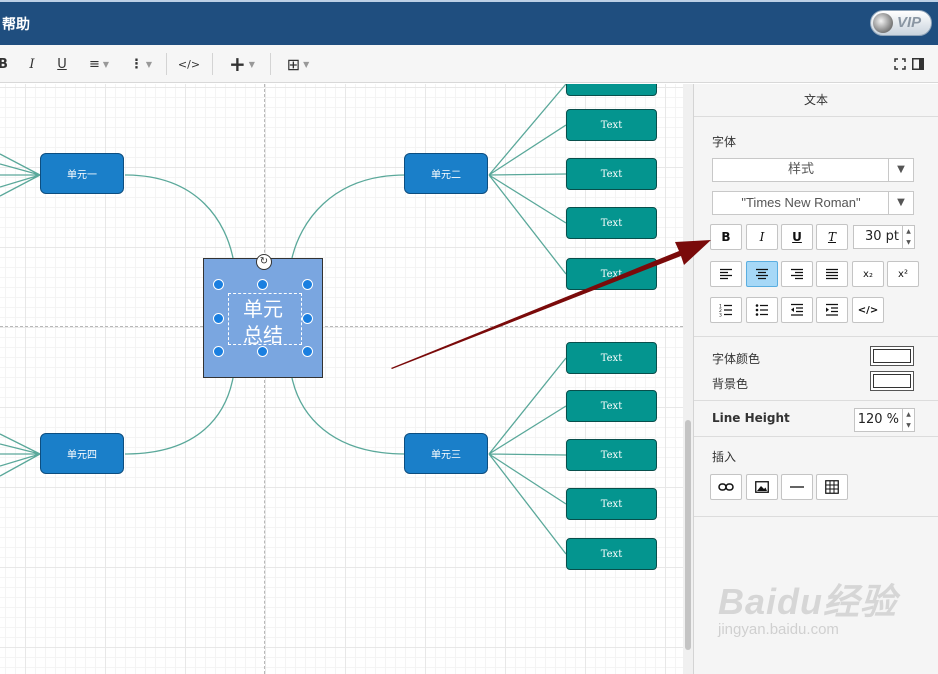  What do you see at coordinates (903, 274) in the screenshot?
I see `superscript-button: x²` at bounding box center [903, 274].